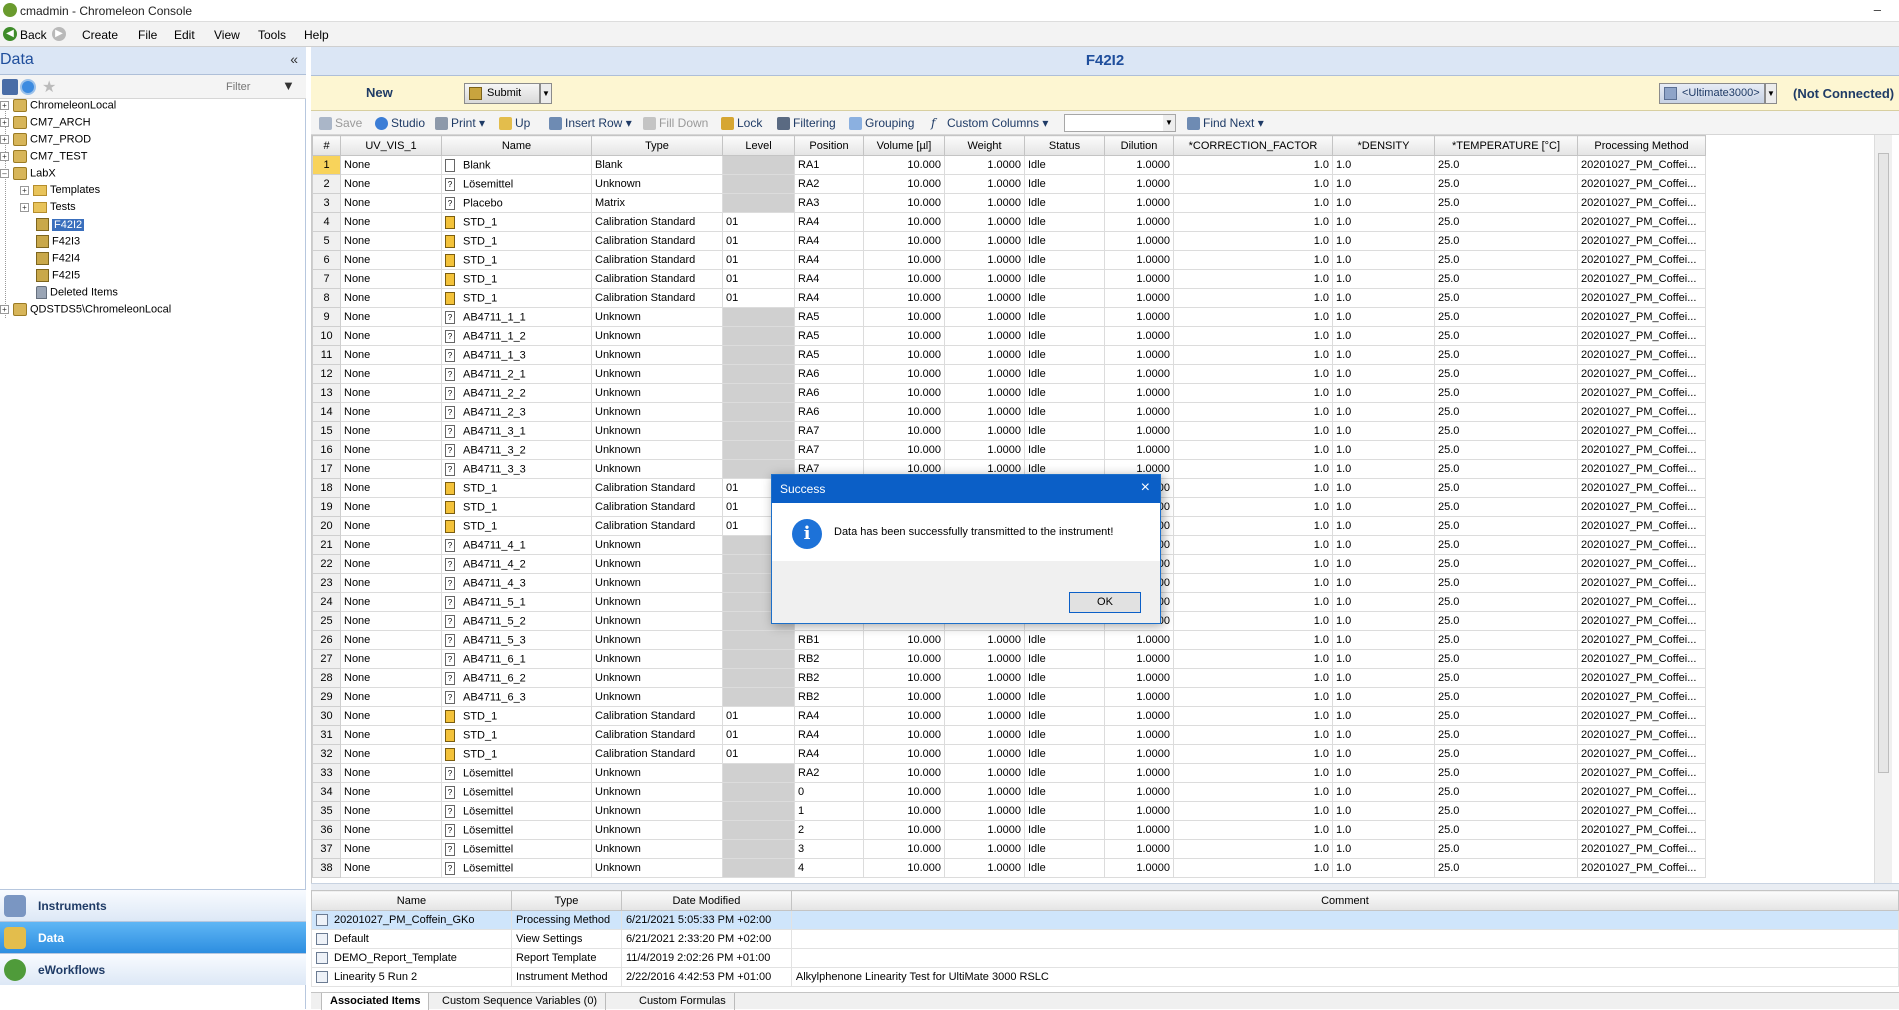 Image resolution: width=1899 pixels, height=1010 pixels. I want to click on tab-custom-sequence-variables: Custom Sequence Variables (0), so click(520, 1001).